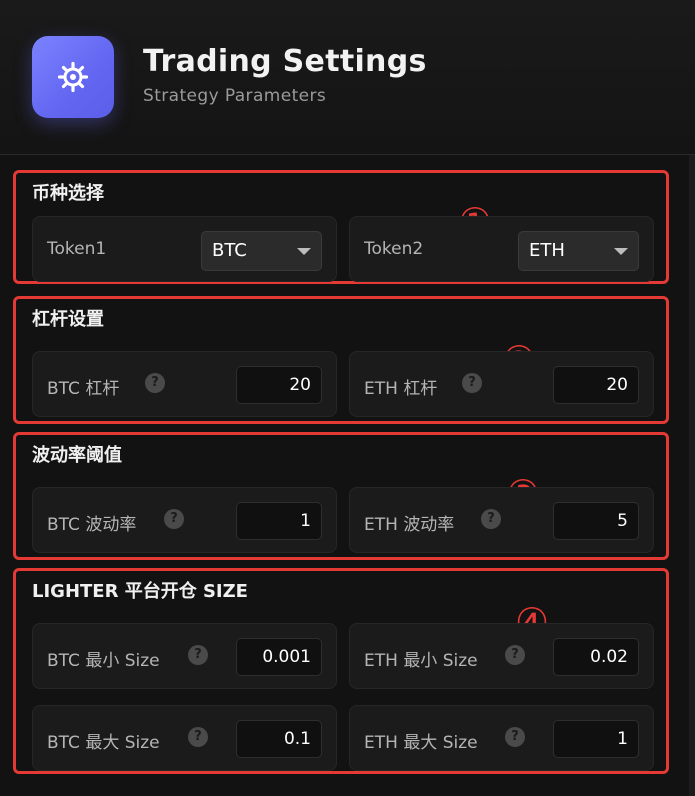 The width and height of the screenshot is (695, 796). I want to click on btc-volatility-field: BTC 波动率 ? 1, so click(184, 520).